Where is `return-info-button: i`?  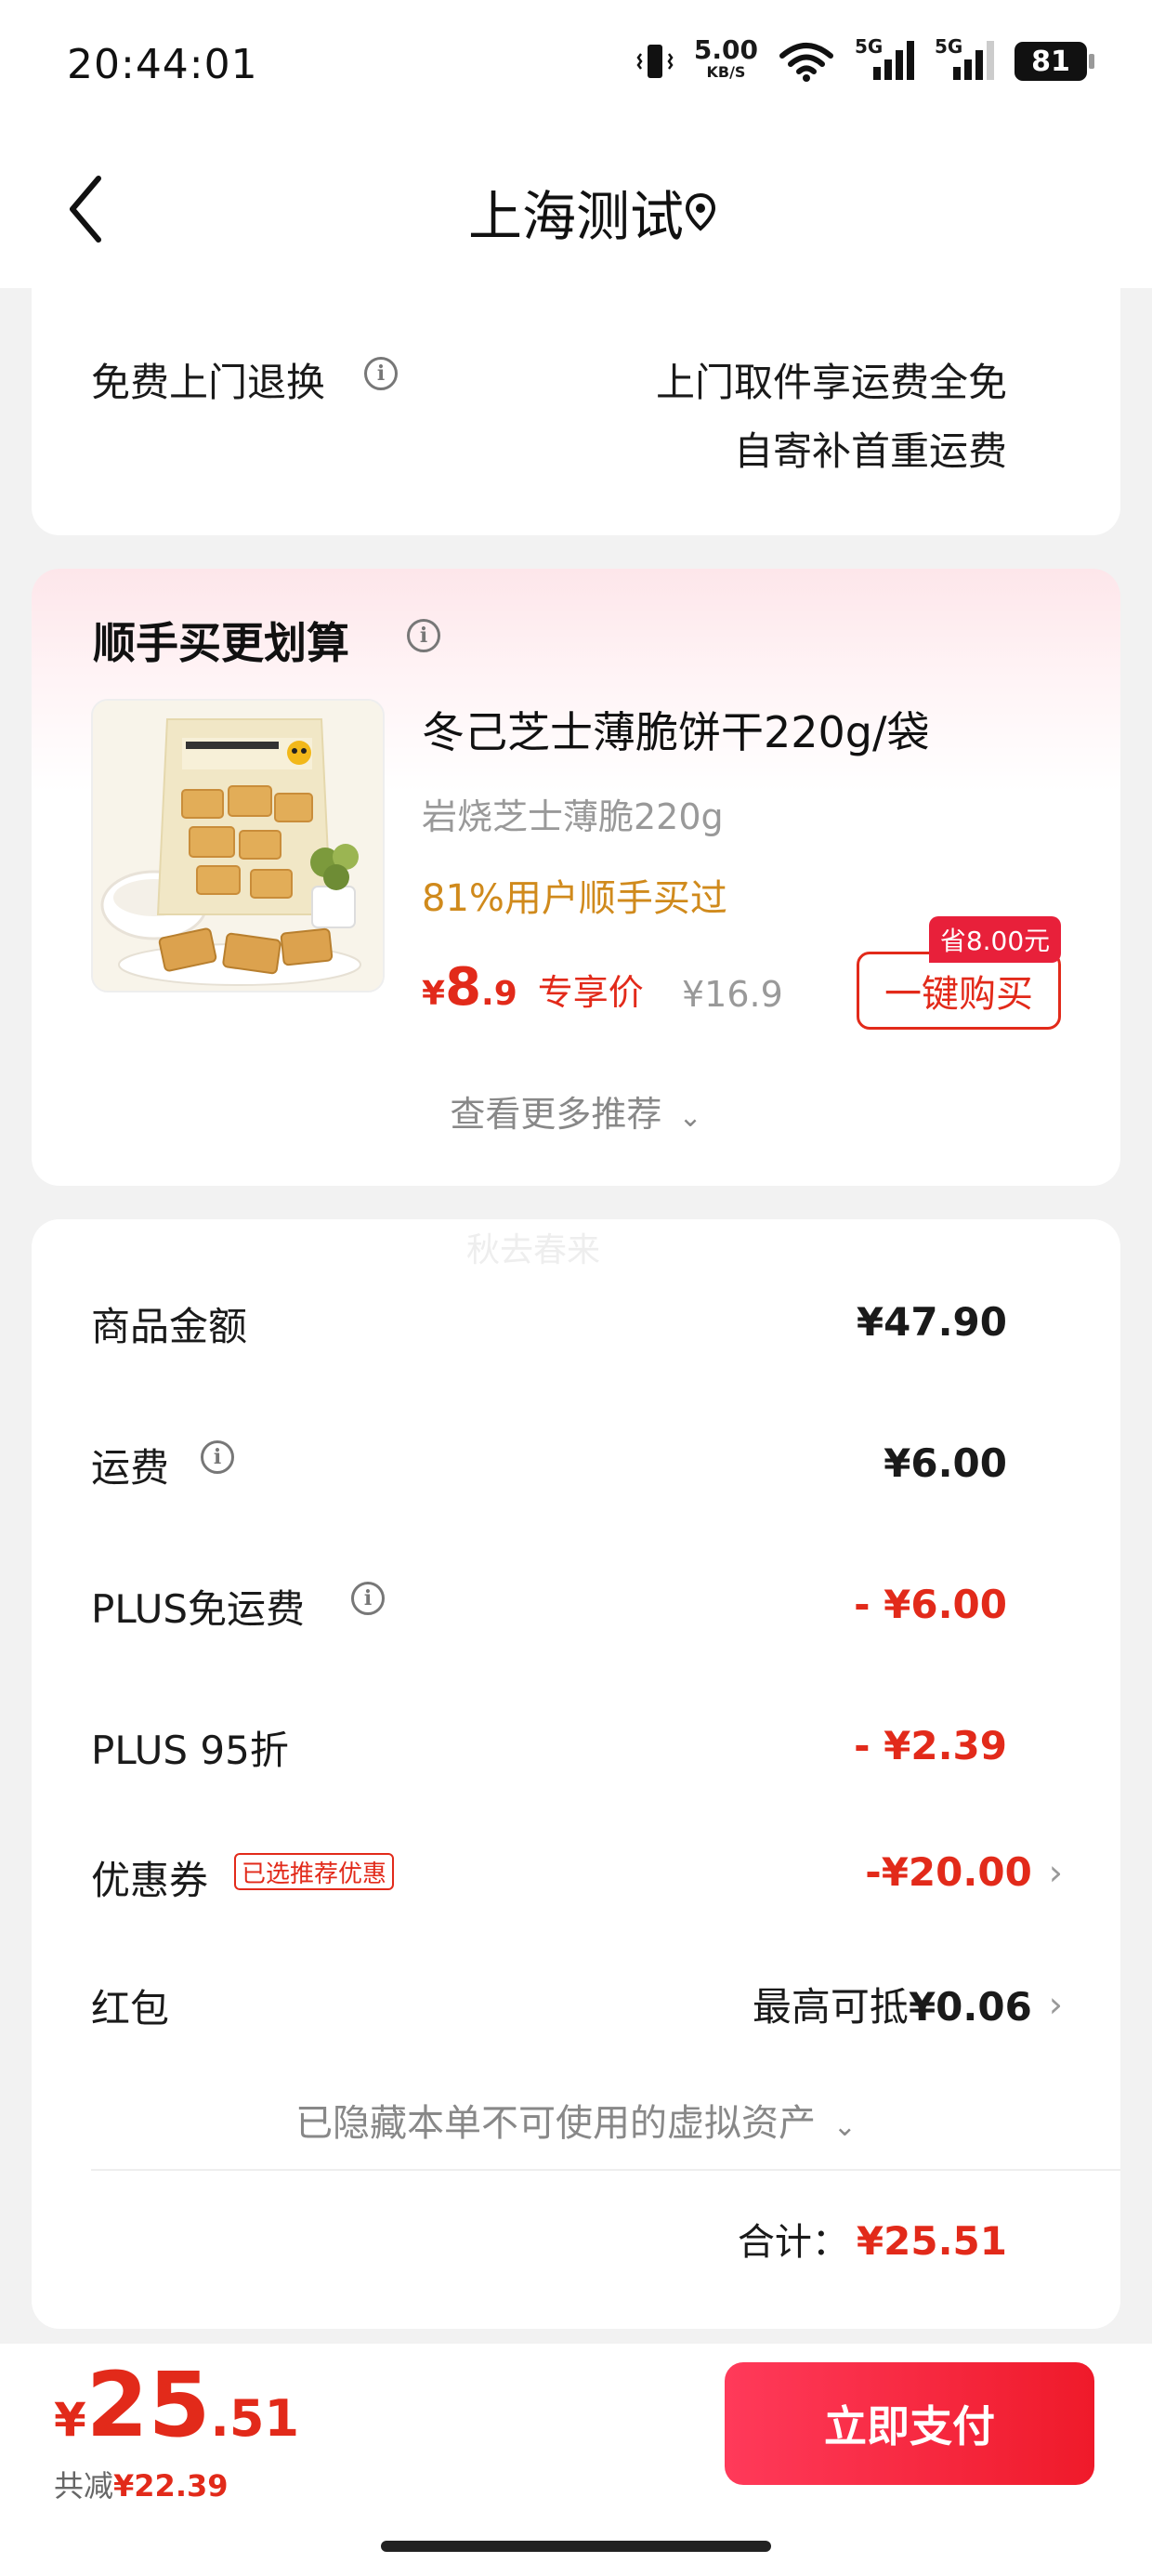
return-info-button: i is located at coordinates (381, 373).